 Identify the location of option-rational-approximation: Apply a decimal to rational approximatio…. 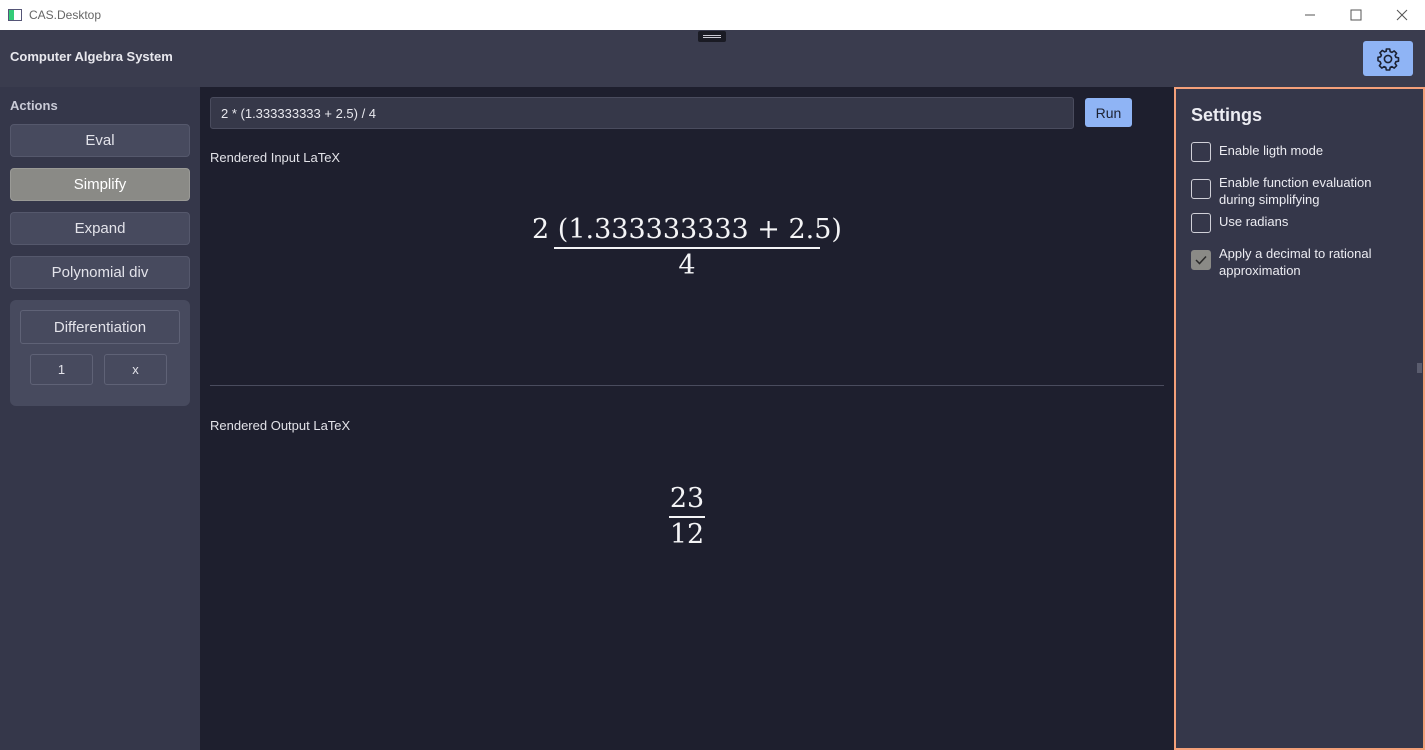
(1300, 262).